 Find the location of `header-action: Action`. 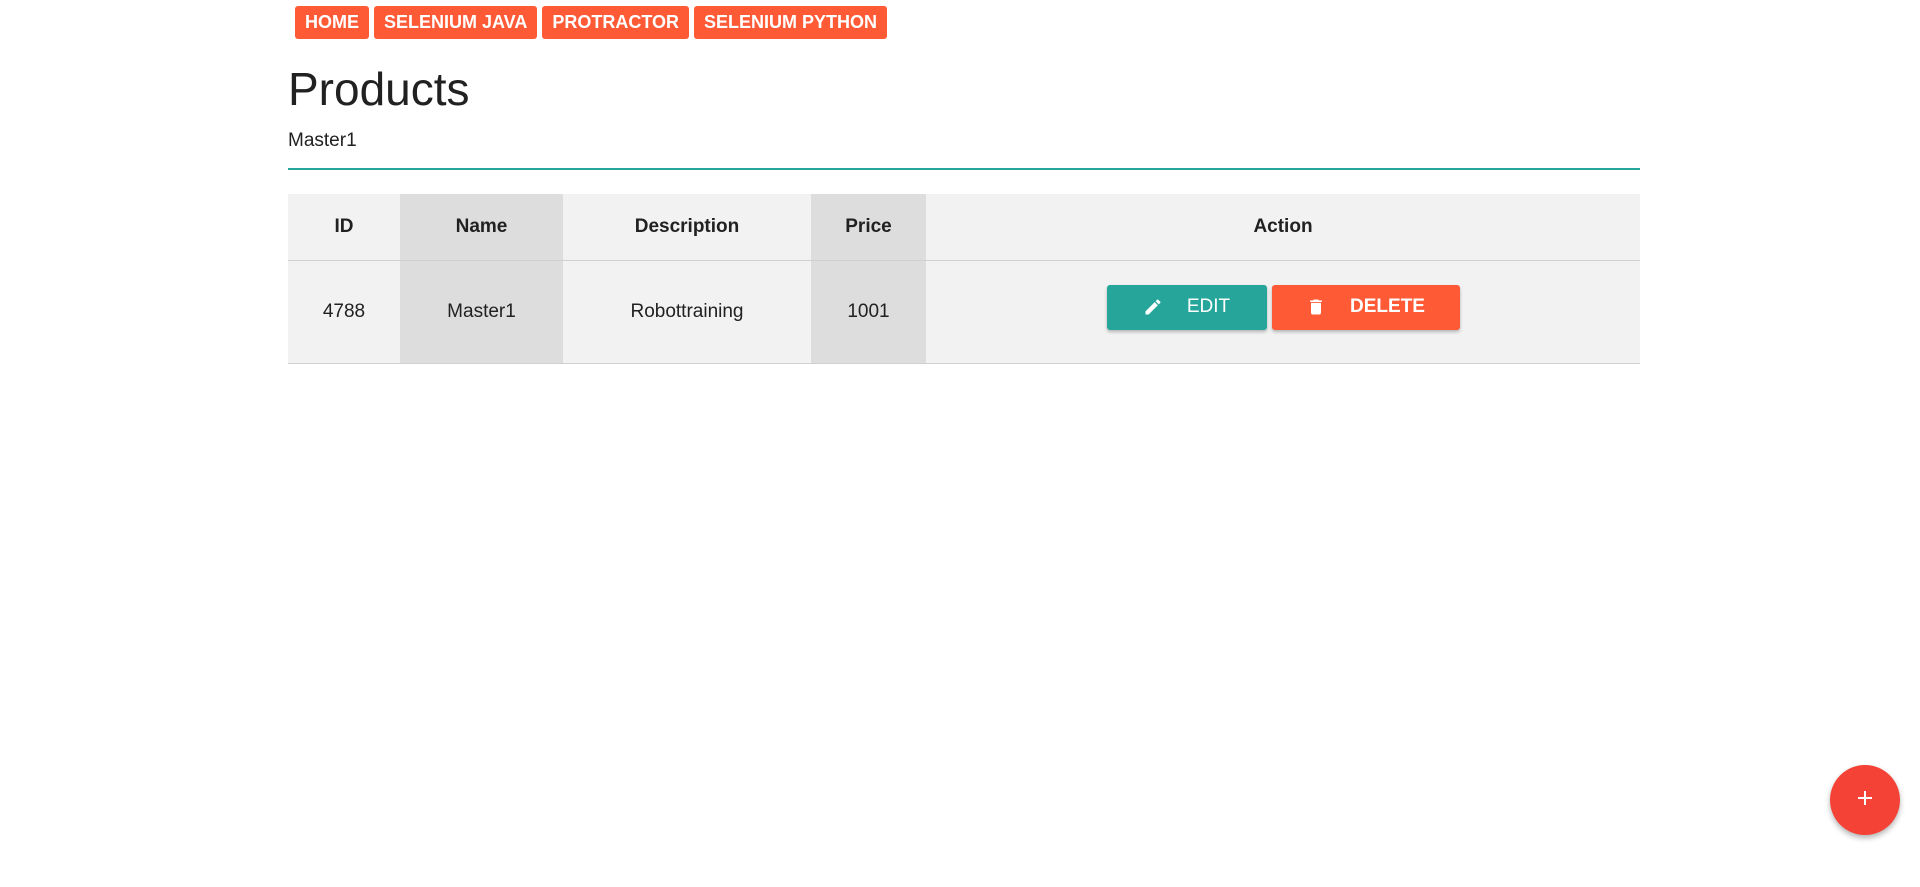

header-action: Action is located at coordinates (1283, 227).